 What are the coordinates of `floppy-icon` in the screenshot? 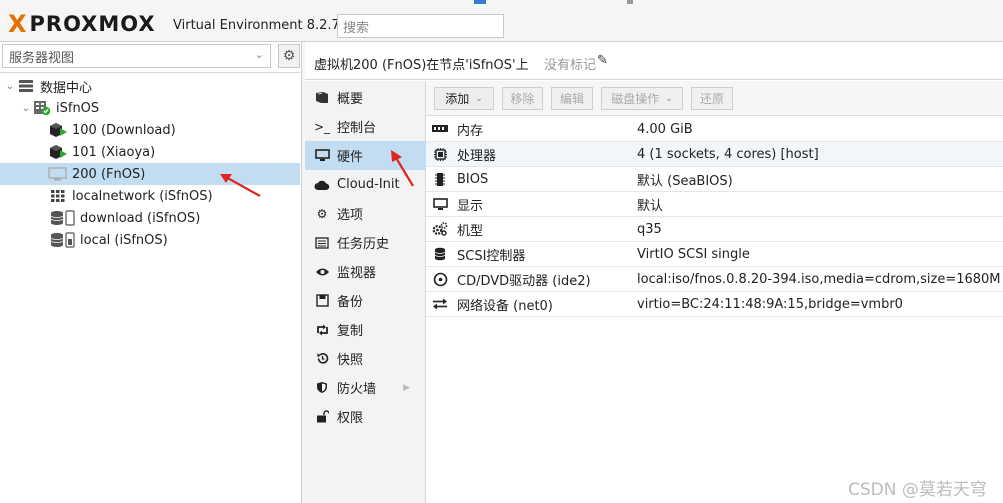 It's located at (322, 300).